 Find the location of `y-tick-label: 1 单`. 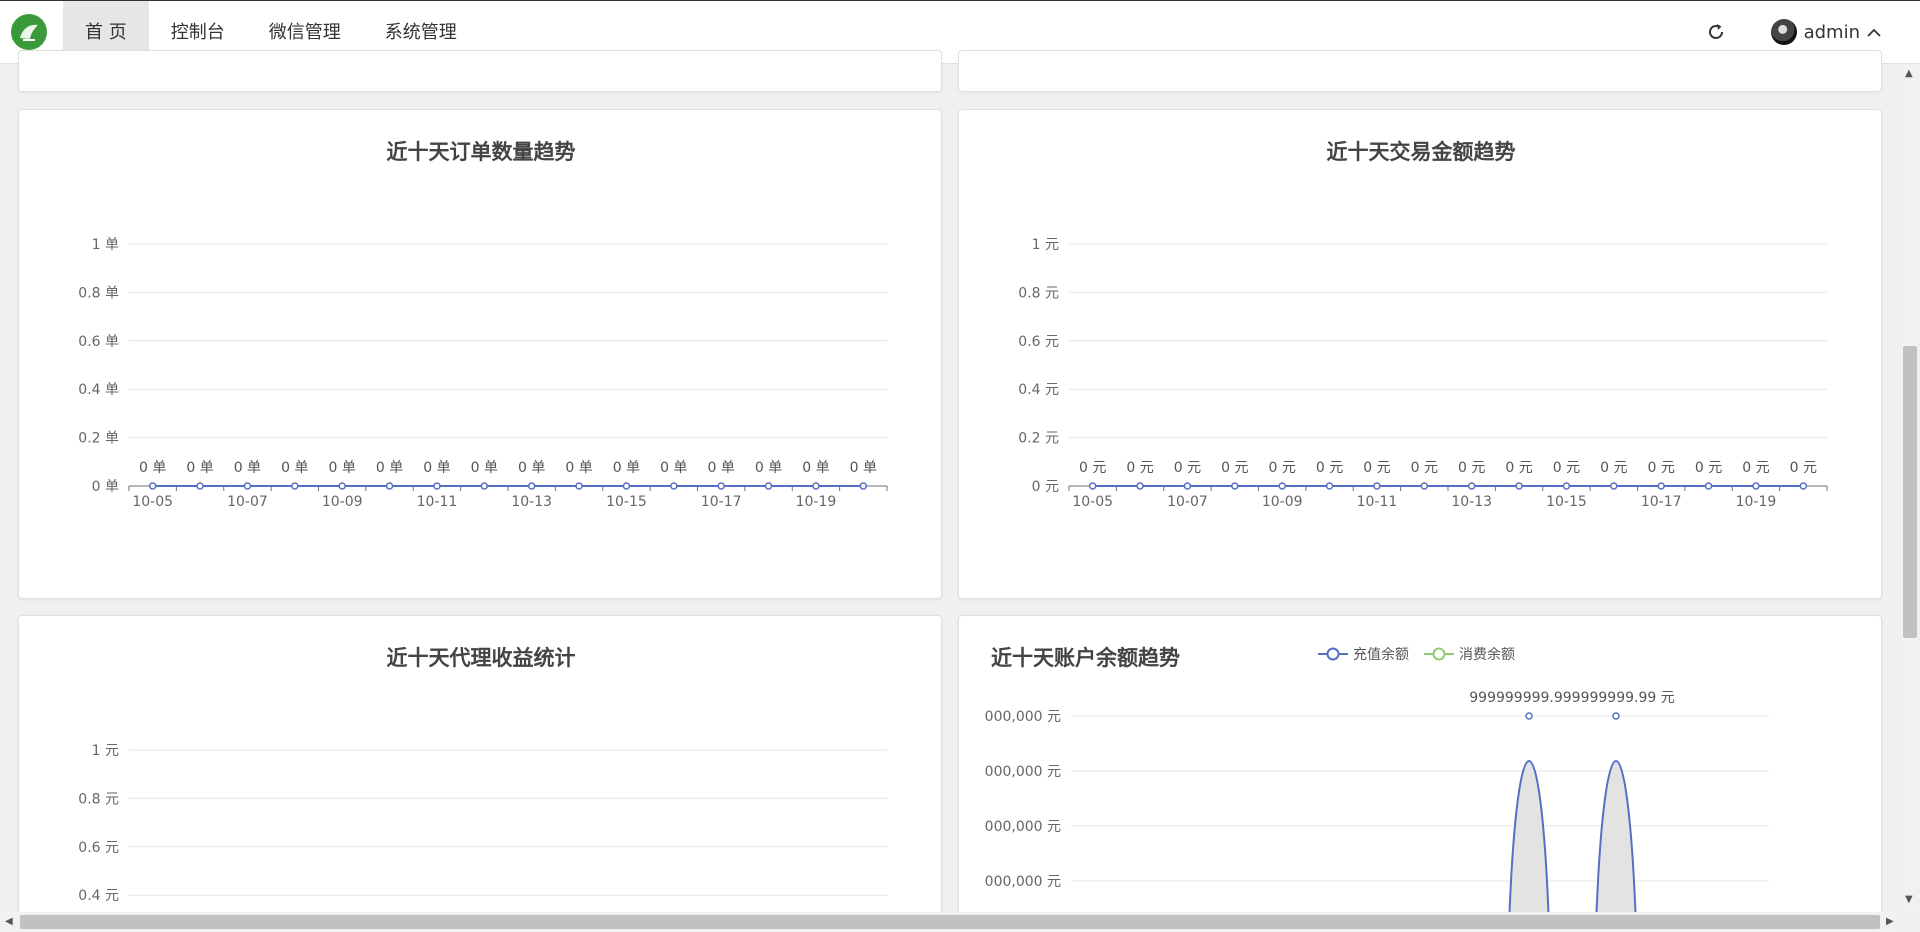

y-tick-label: 1 单 is located at coordinates (105, 245).